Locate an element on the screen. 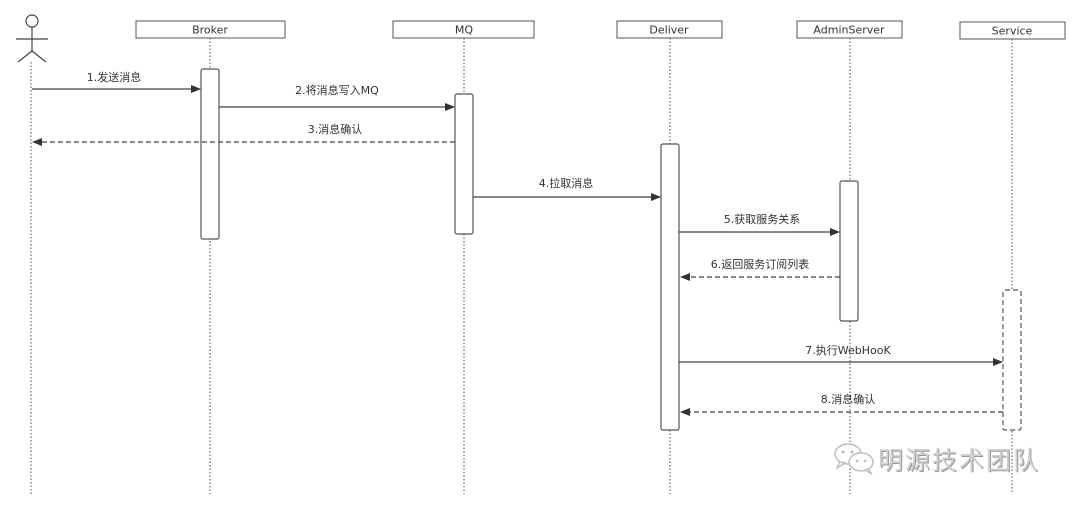 This screenshot has width=1080, height=509. message-label: 8.消息确认 is located at coordinates (848, 399).